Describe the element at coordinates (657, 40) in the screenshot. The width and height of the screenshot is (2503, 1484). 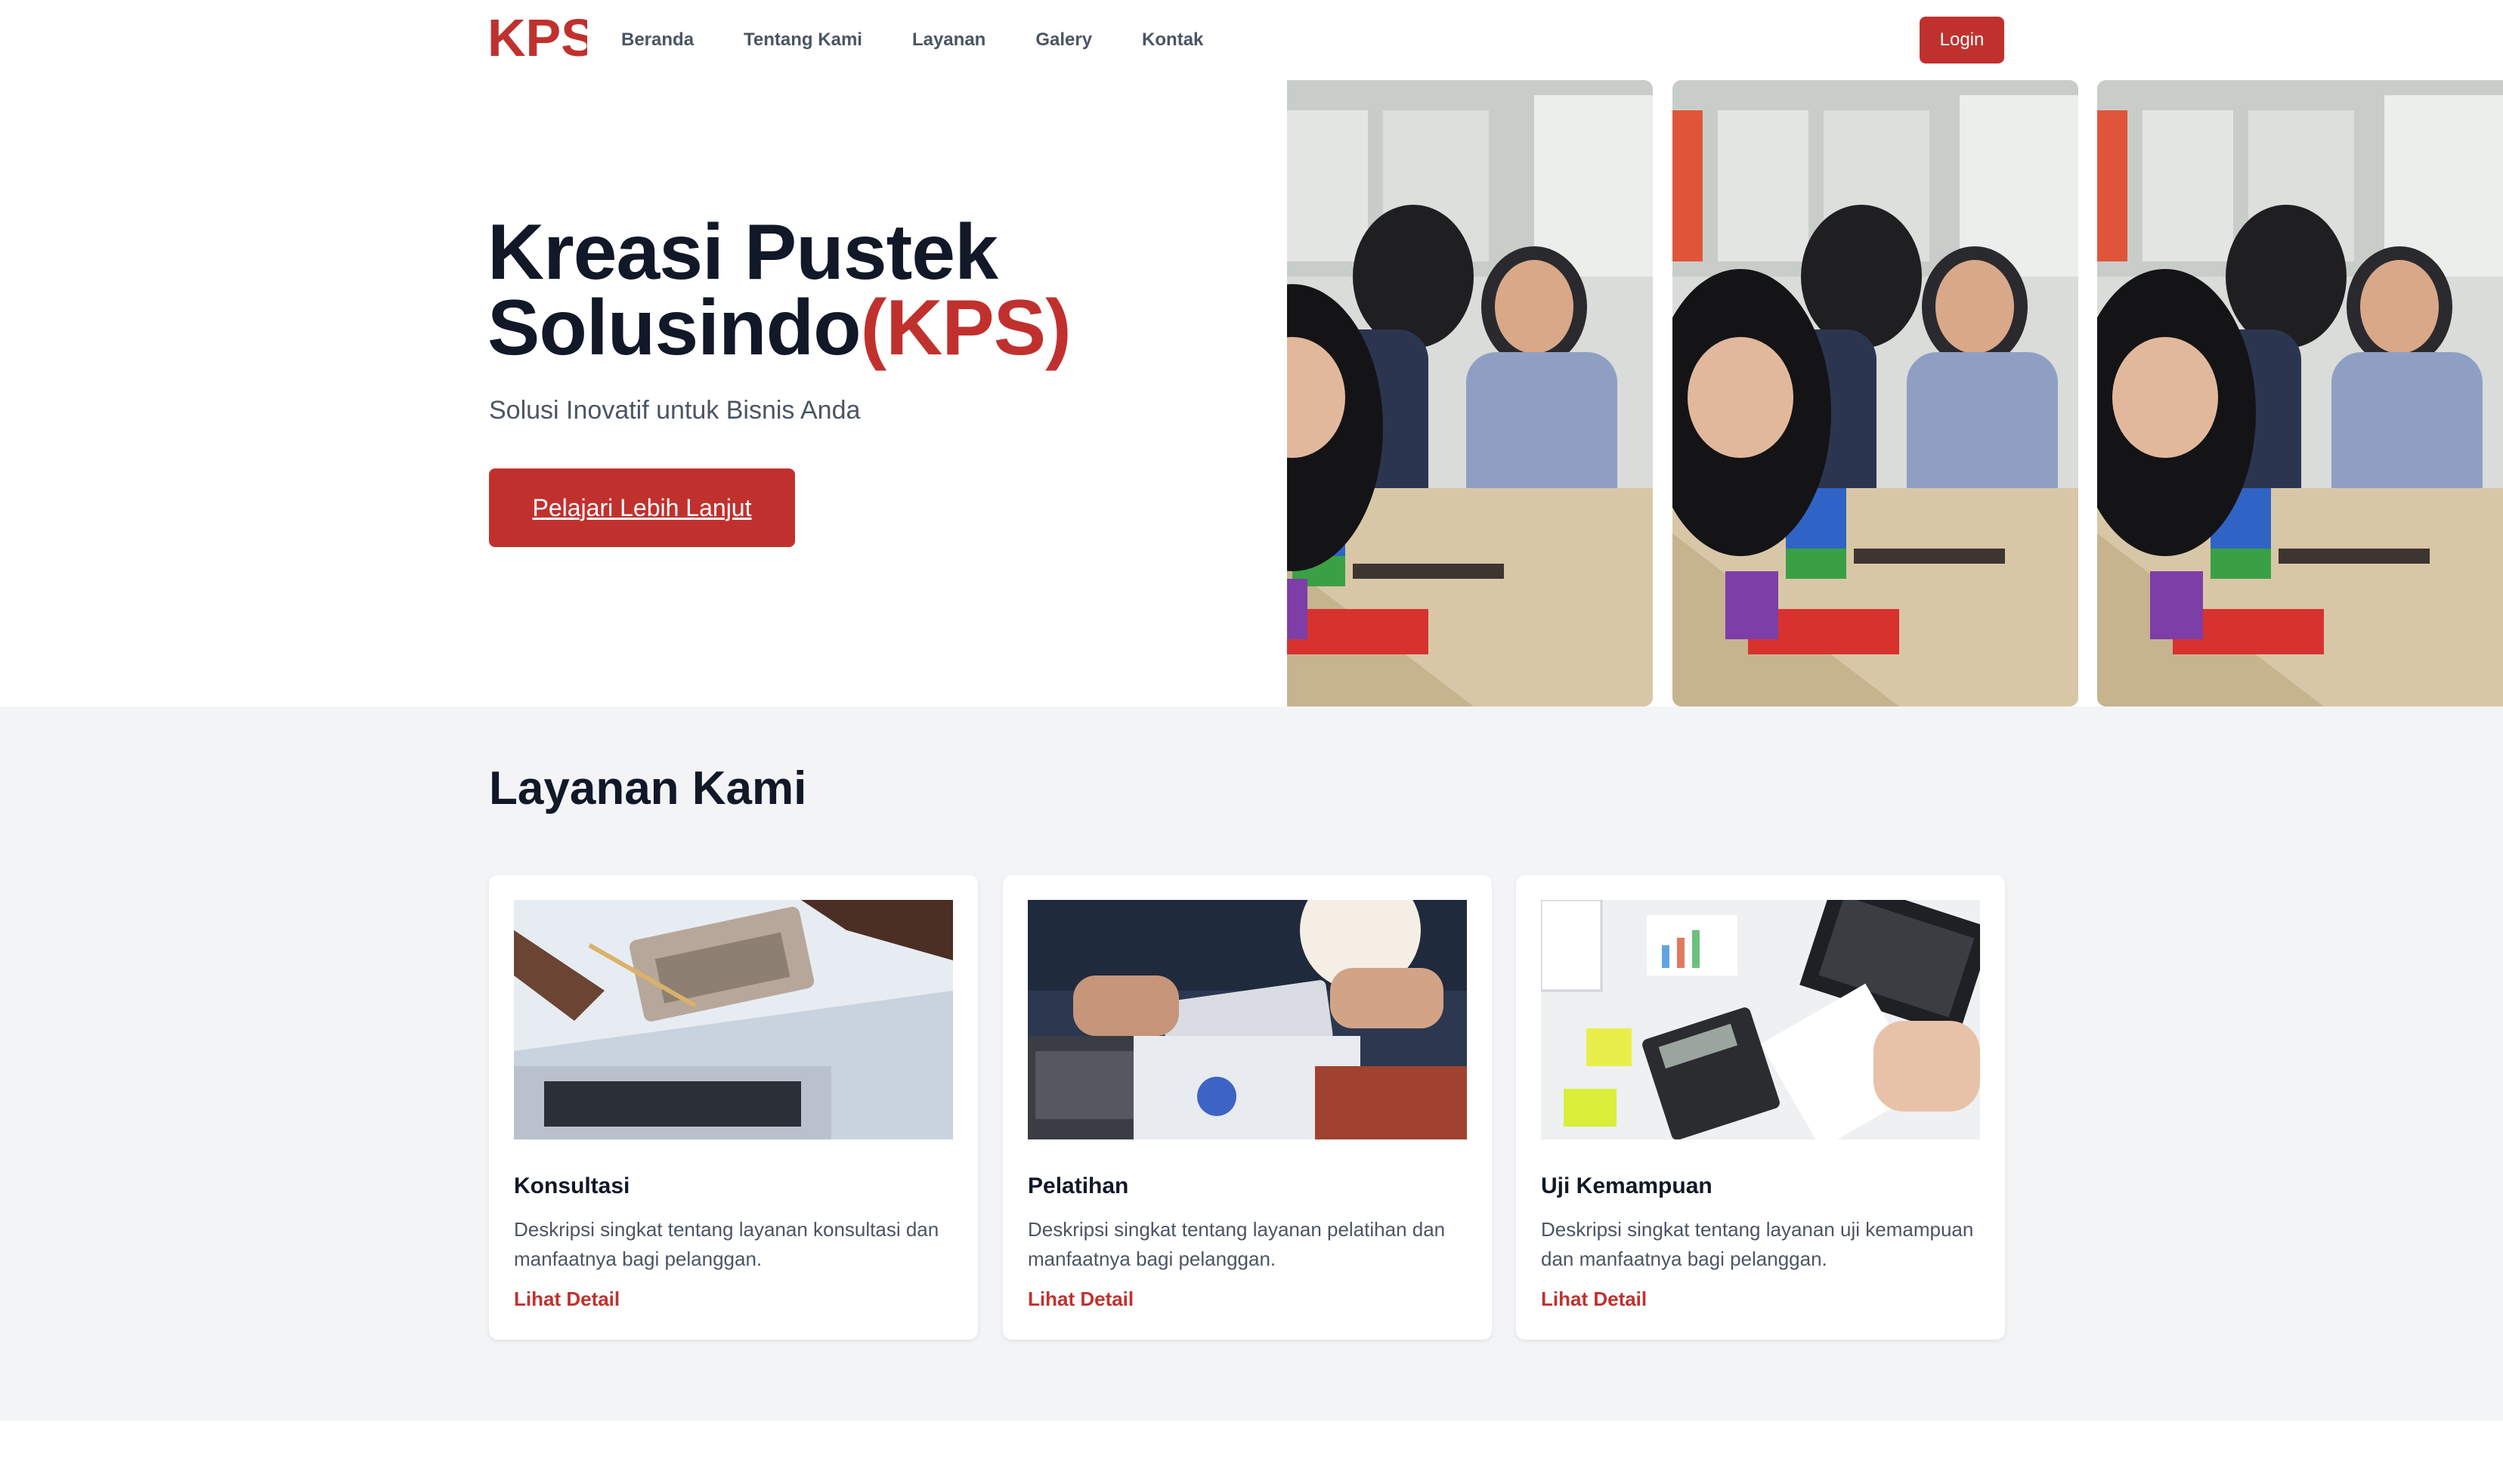
I see `nav-beranda: Beranda` at that location.